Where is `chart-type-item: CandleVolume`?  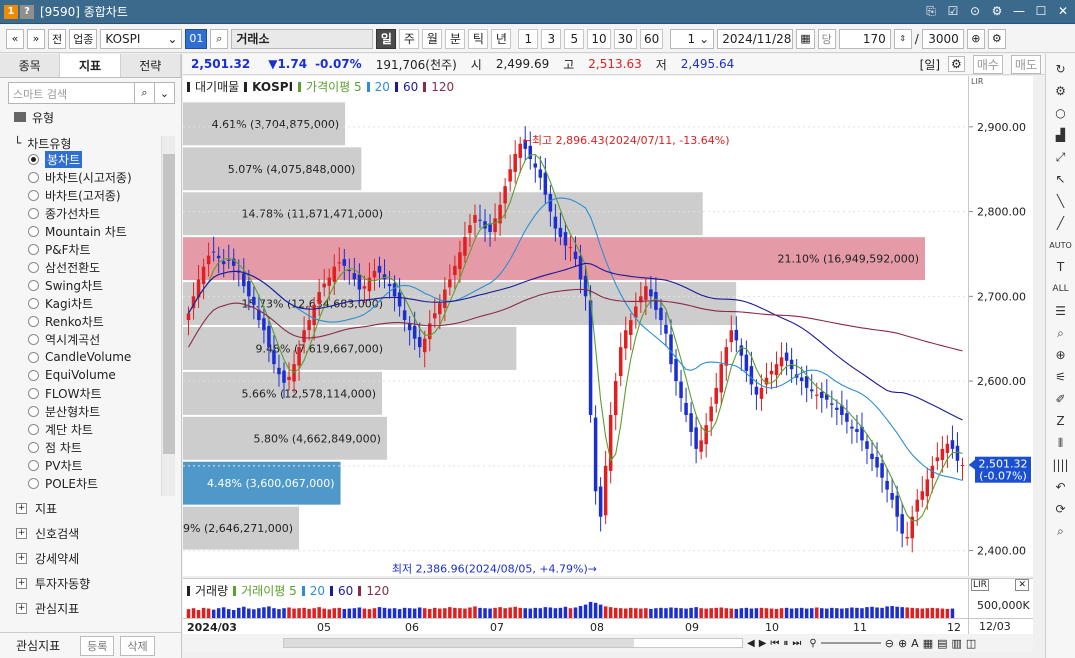 chart-type-item: CandleVolume is located at coordinates (80, 357).